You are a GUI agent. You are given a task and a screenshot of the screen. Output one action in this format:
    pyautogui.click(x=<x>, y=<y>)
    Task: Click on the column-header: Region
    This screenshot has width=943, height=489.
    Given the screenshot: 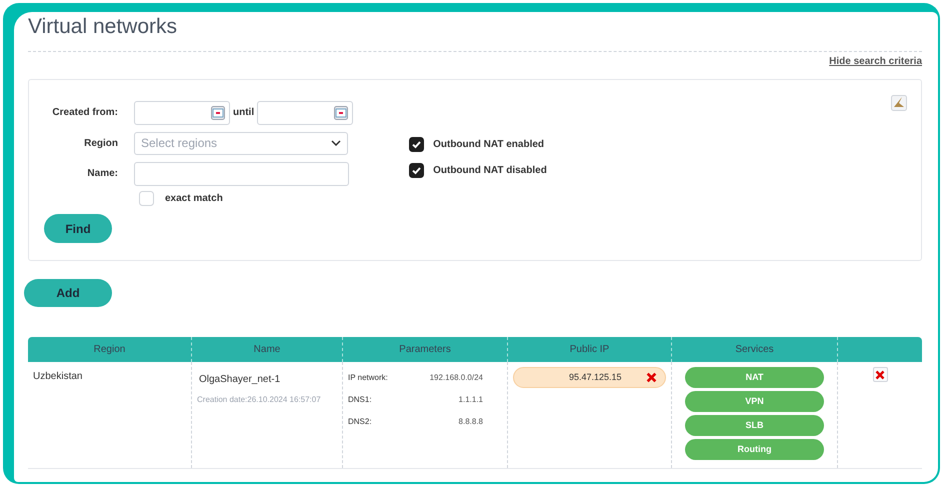 What is the action you would take?
    pyautogui.click(x=110, y=349)
    